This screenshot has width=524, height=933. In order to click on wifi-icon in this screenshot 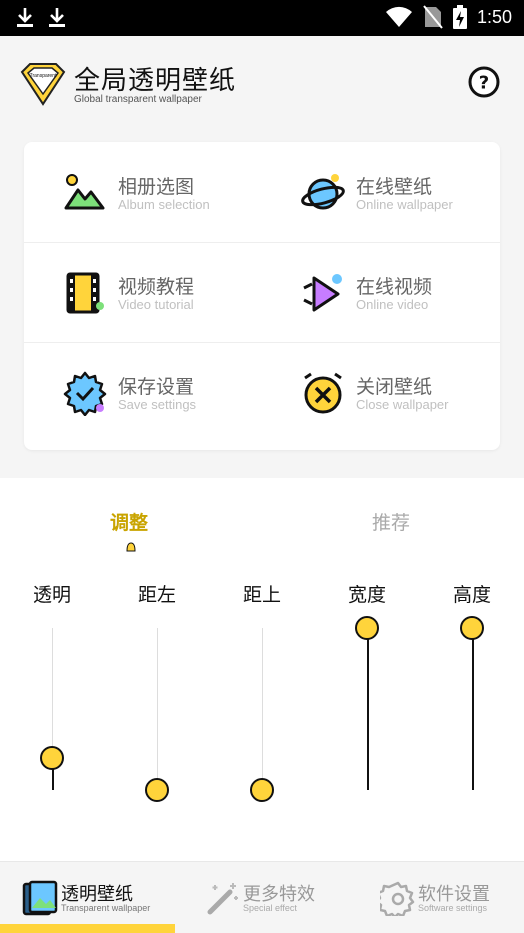, I will do `click(398, 16)`.